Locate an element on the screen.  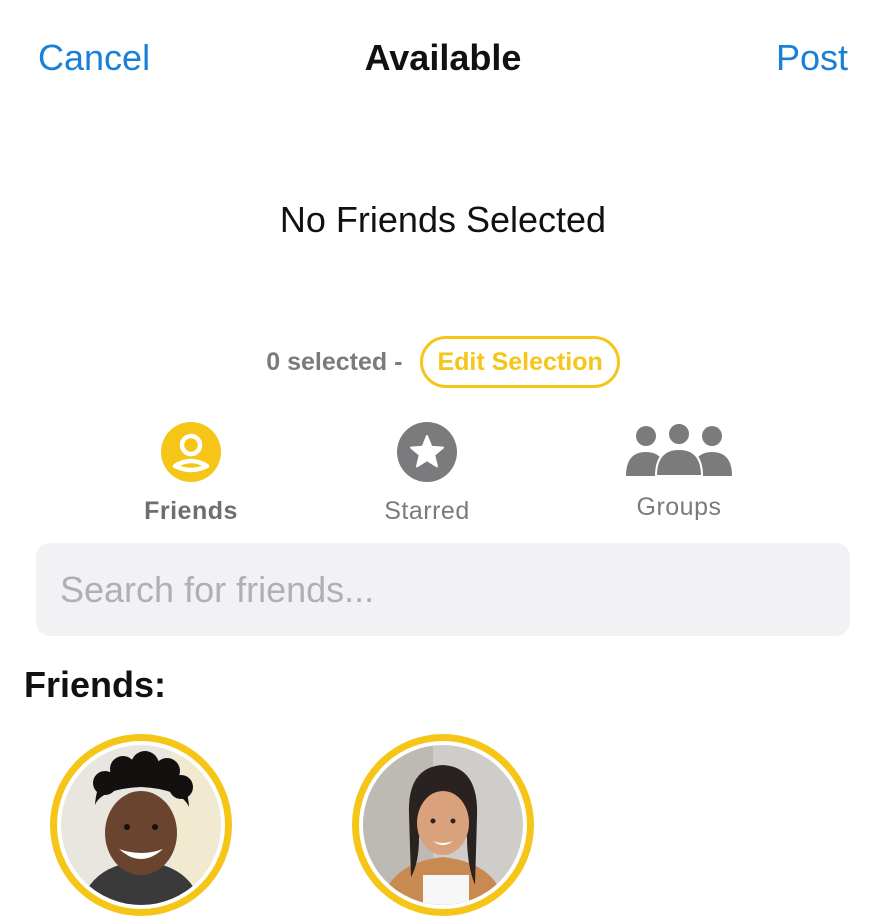
selection-row: 0 selected - Edit Selection is located at coordinates (443, 362).